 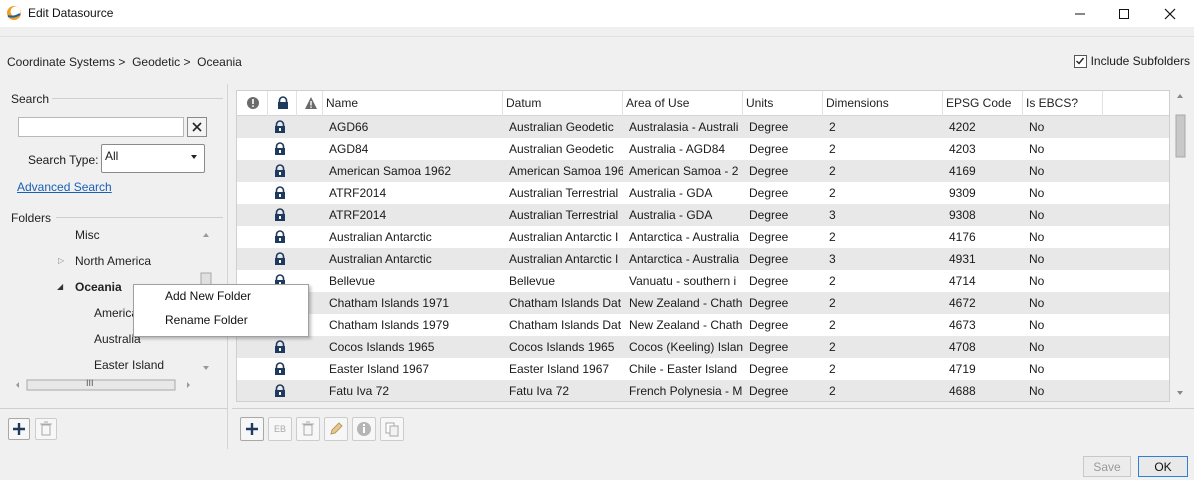 I want to click on minimize-button, so click(x=1080, y=13).